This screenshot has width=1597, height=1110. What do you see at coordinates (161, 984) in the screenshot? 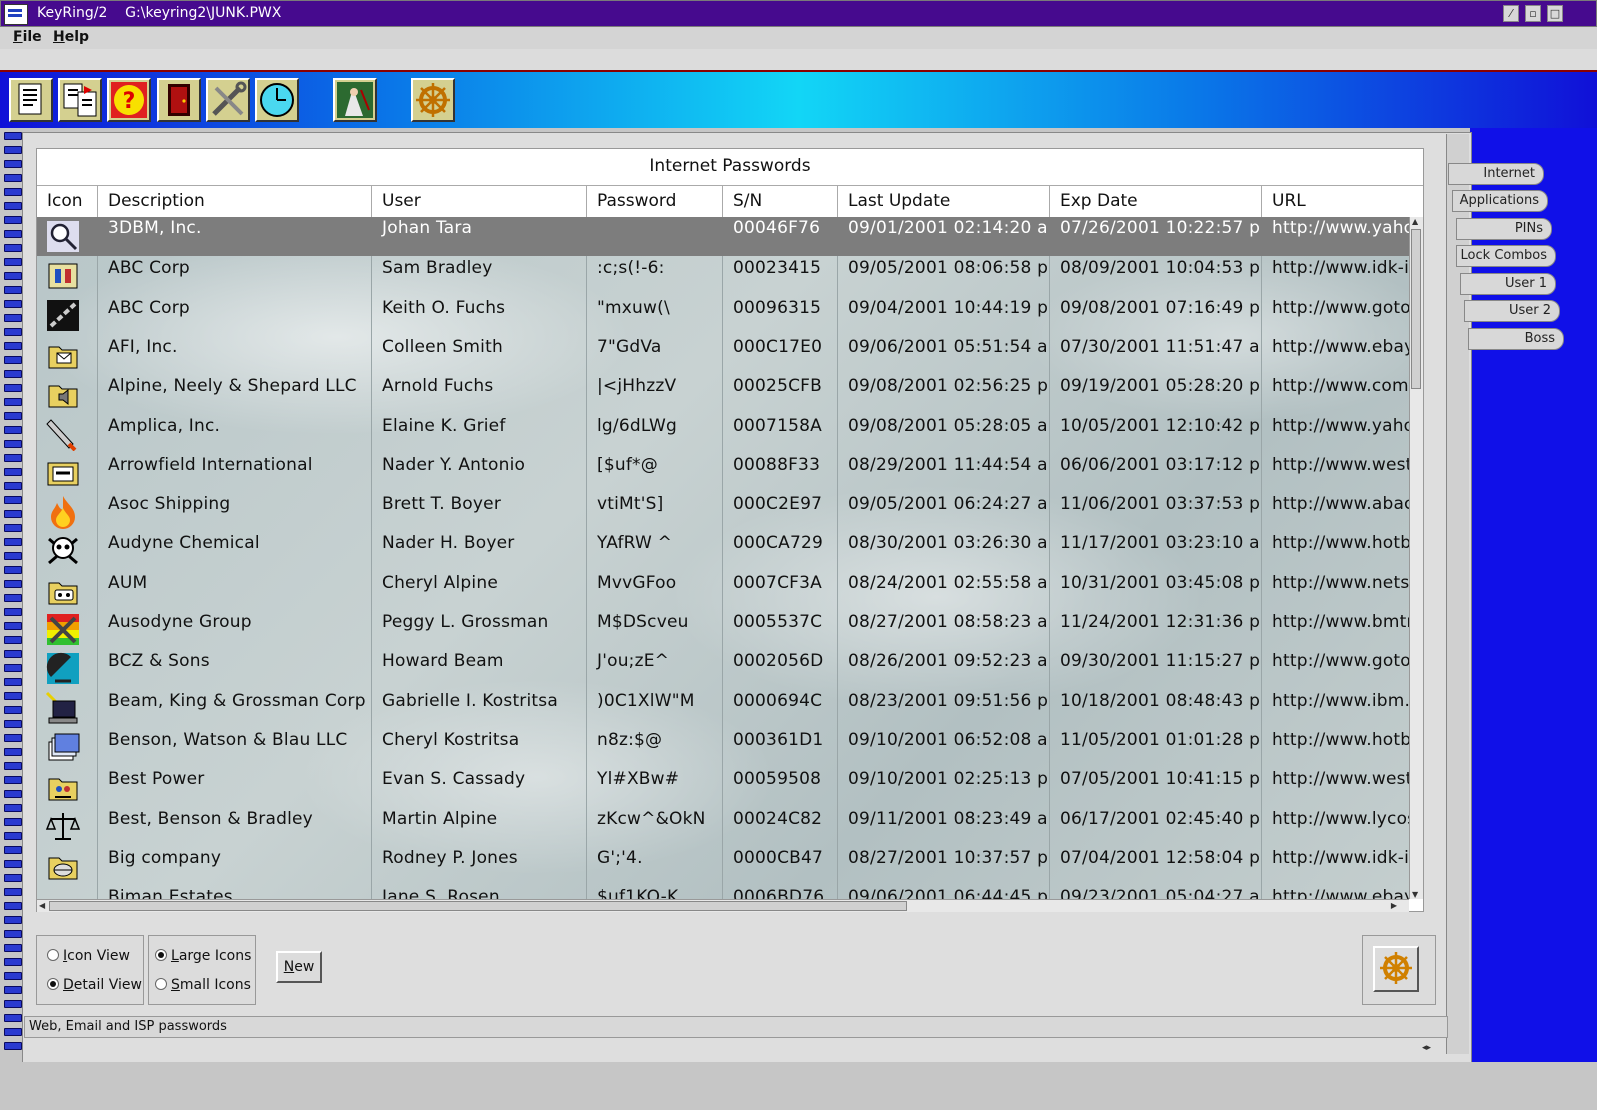
I see `small-icons-radio-button` at bounding box center [161, 984].